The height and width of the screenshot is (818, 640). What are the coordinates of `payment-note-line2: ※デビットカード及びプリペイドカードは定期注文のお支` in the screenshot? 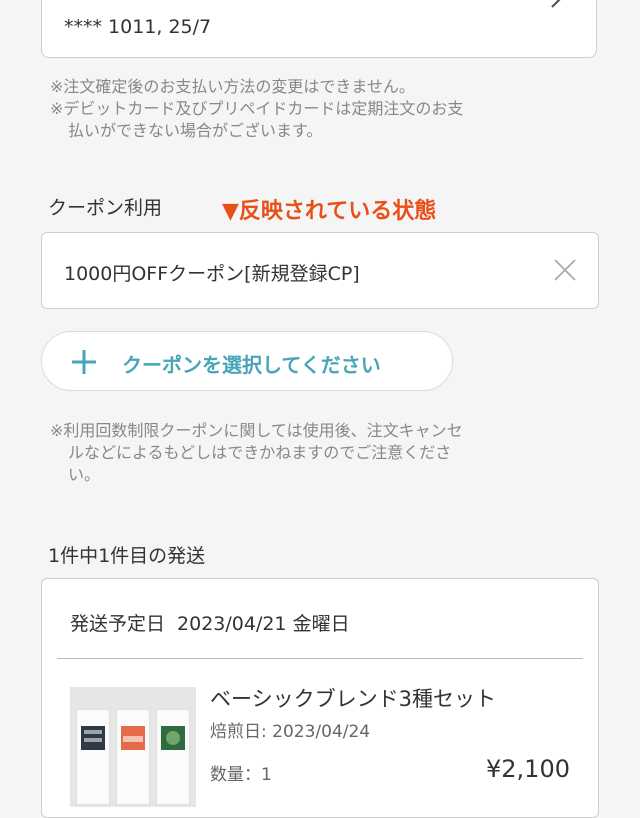 It's located at (257, 108).